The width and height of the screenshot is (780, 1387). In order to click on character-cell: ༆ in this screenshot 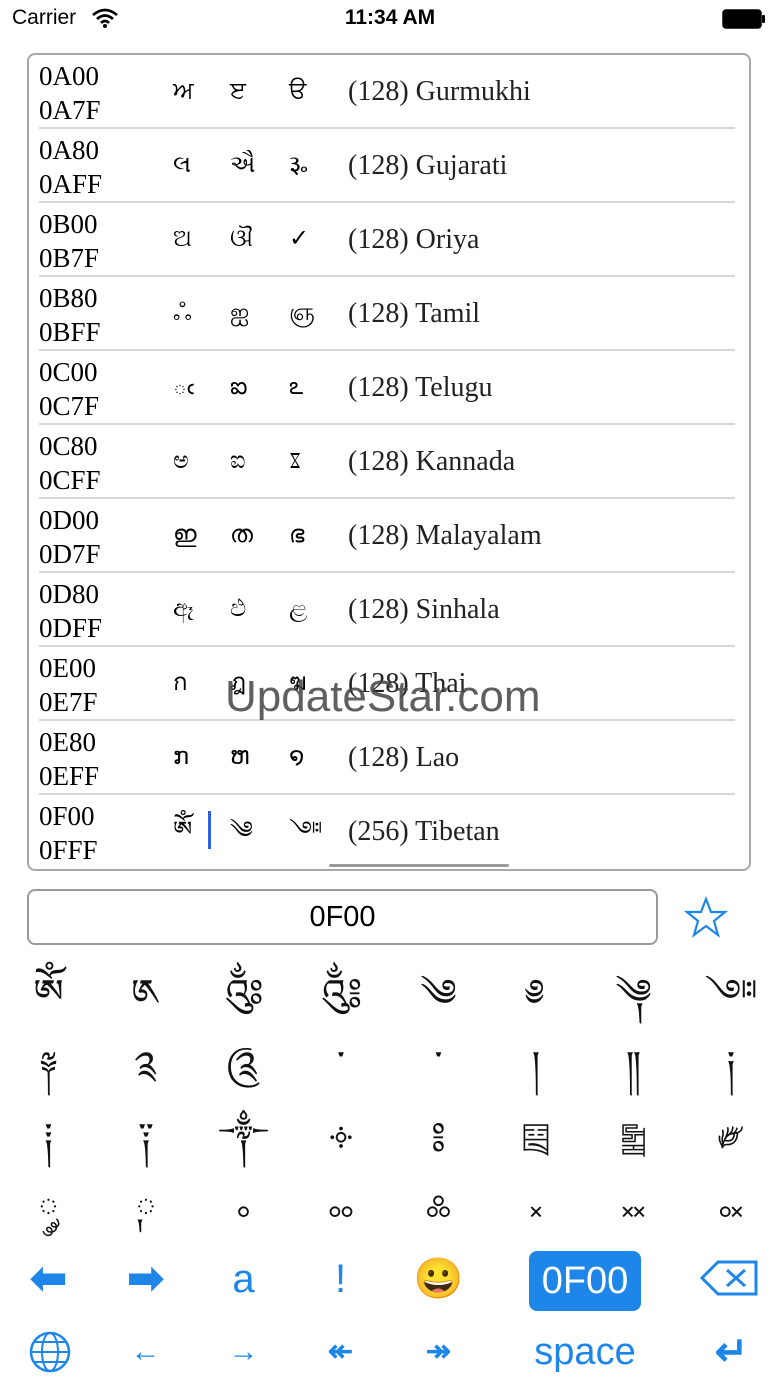, I will do `click(633, 993)`.